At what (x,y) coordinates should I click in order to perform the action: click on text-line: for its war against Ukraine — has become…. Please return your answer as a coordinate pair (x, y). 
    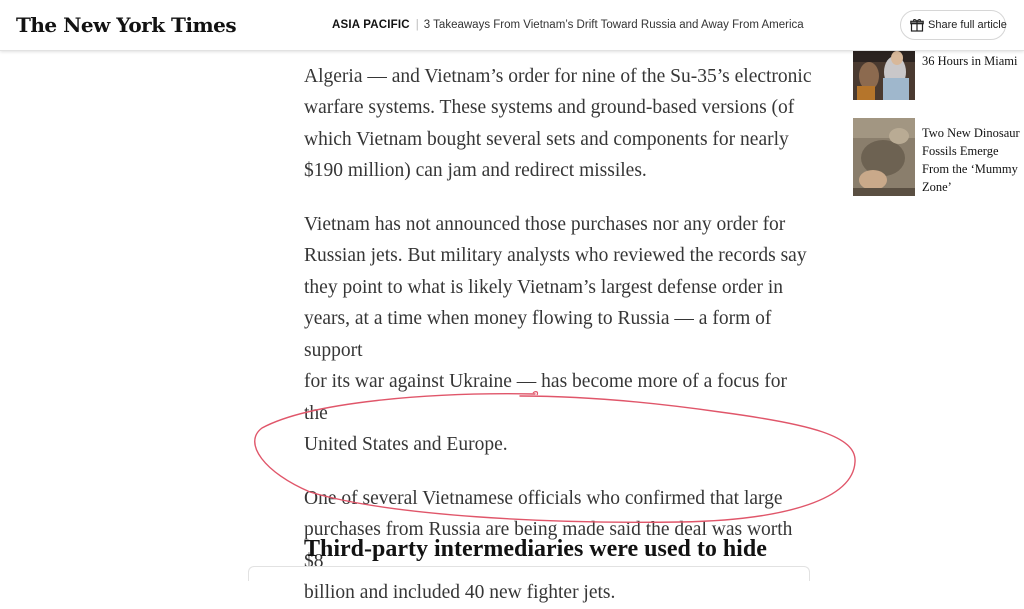
    Looking at the image, I should click on (545, 397).